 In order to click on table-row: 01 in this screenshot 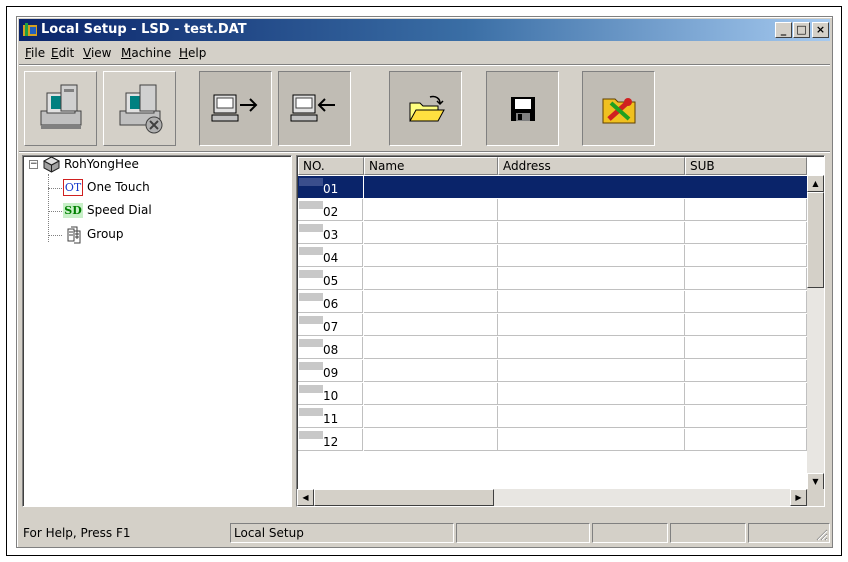, I will do `click(552, 187)`.